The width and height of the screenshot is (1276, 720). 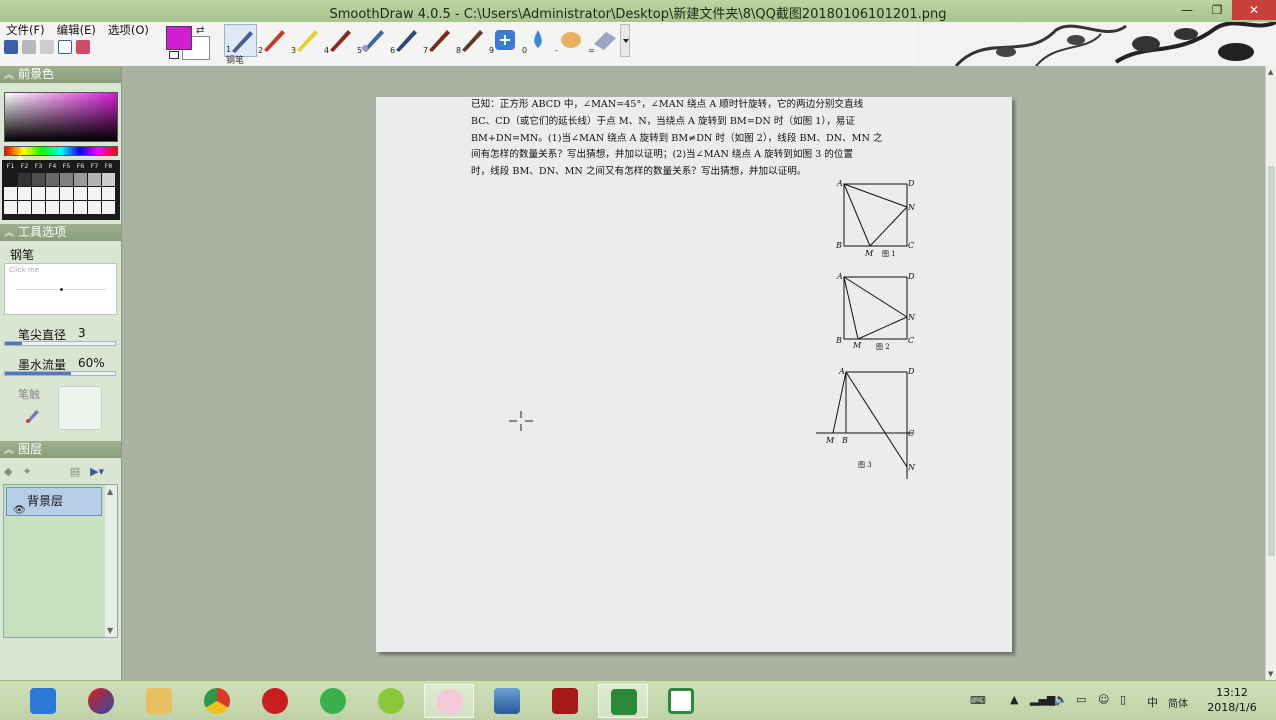 What do you see at coordinates (565, 701) in the screenshot?
I see `taskbar-pdf-reader` at bounding box center [565, 701].